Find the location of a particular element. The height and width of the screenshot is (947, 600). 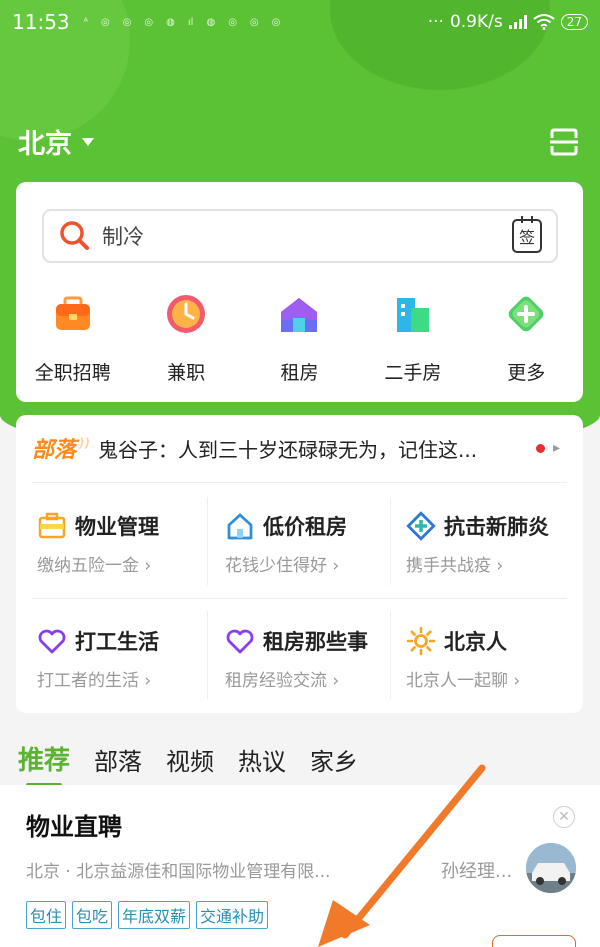

topic-beijing-people: 北京人 北京人一起聊 › is located at coordinates (496, 658).